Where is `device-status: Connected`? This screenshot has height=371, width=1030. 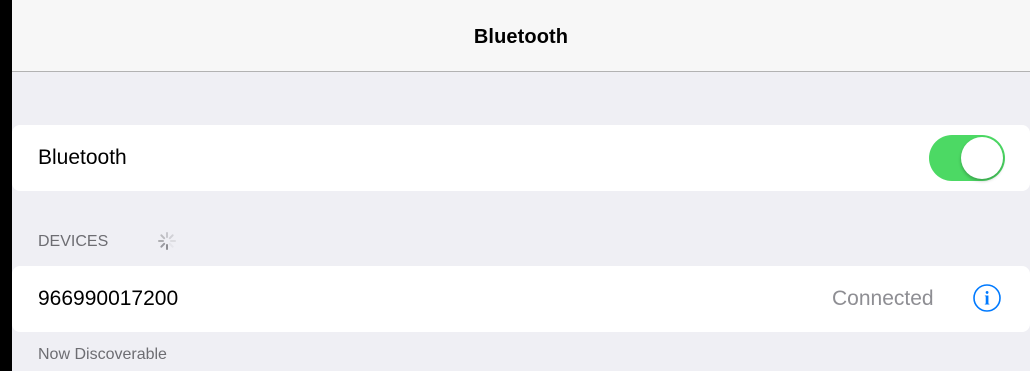 device-status: Connected is located at coordinates (883, 298).